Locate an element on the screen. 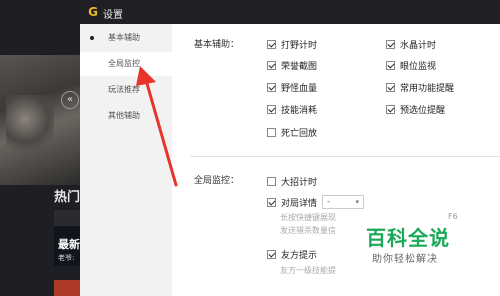  option-label: 荣誉截图 is located at coordinates (299, 66).